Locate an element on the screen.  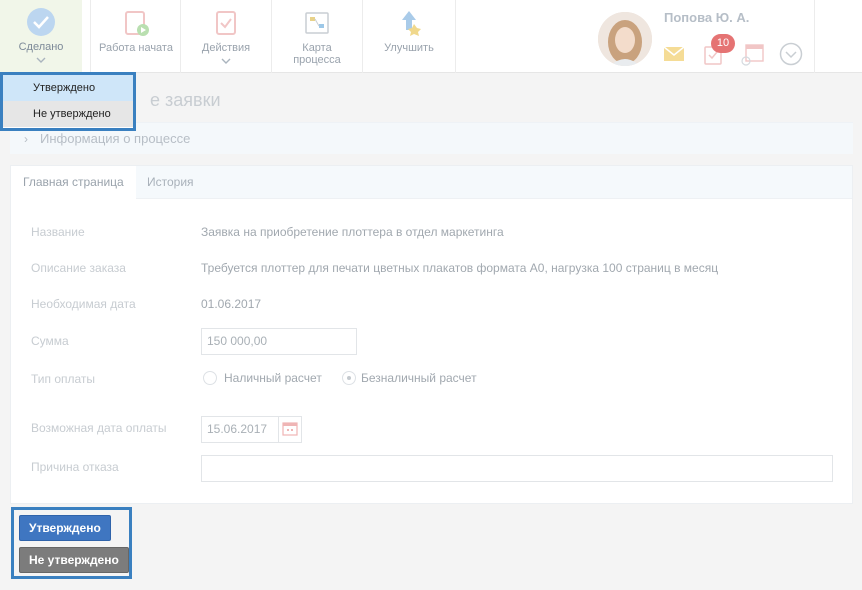
tab-bar: Главная страница История is located at coordinates (431, 182).